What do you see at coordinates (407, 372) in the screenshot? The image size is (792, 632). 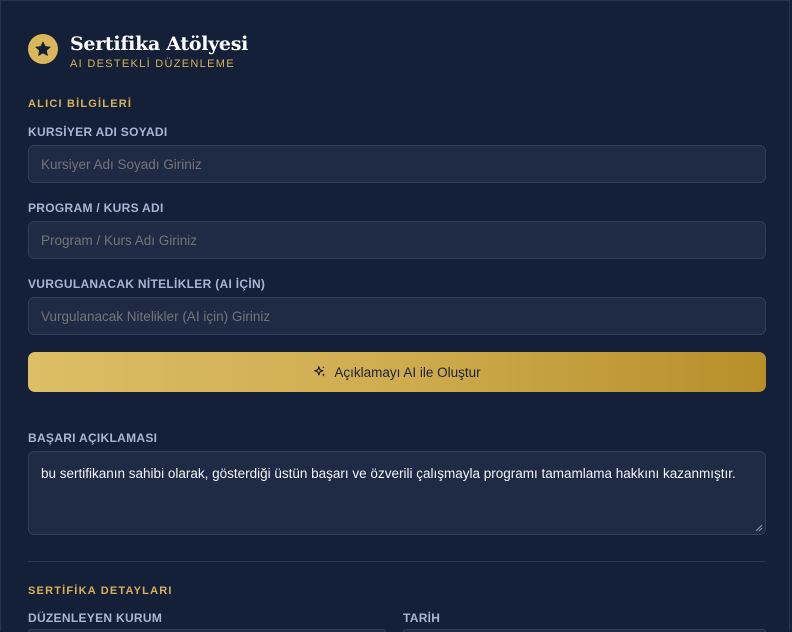 I see `ai-button-label: Açıklamayı AI ile Oluştur` at bounding box center [407, 372].